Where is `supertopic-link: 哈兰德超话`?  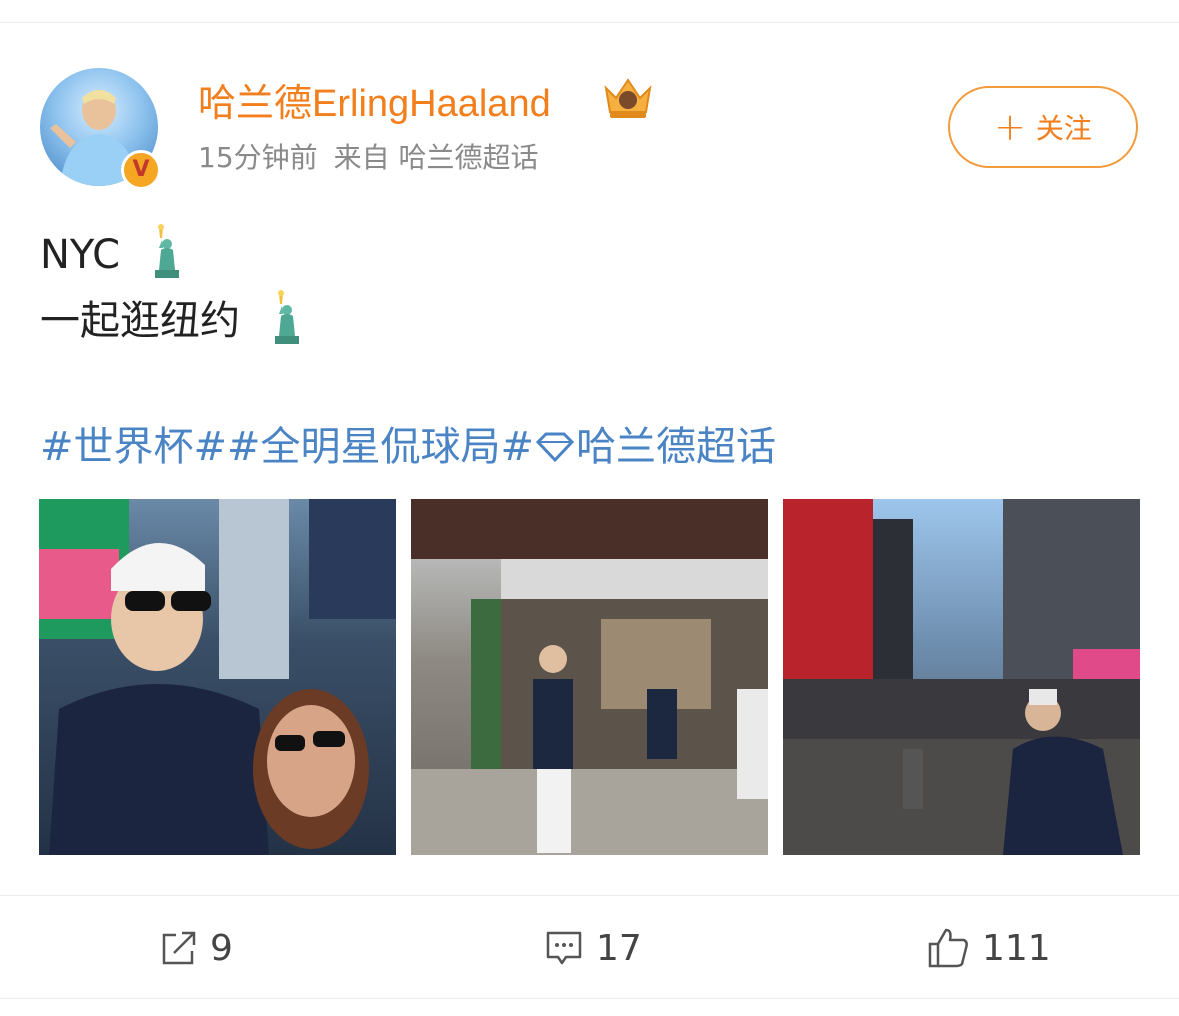 supertopic-link: 哈兰德超话 is located at coordinates (655, 447).